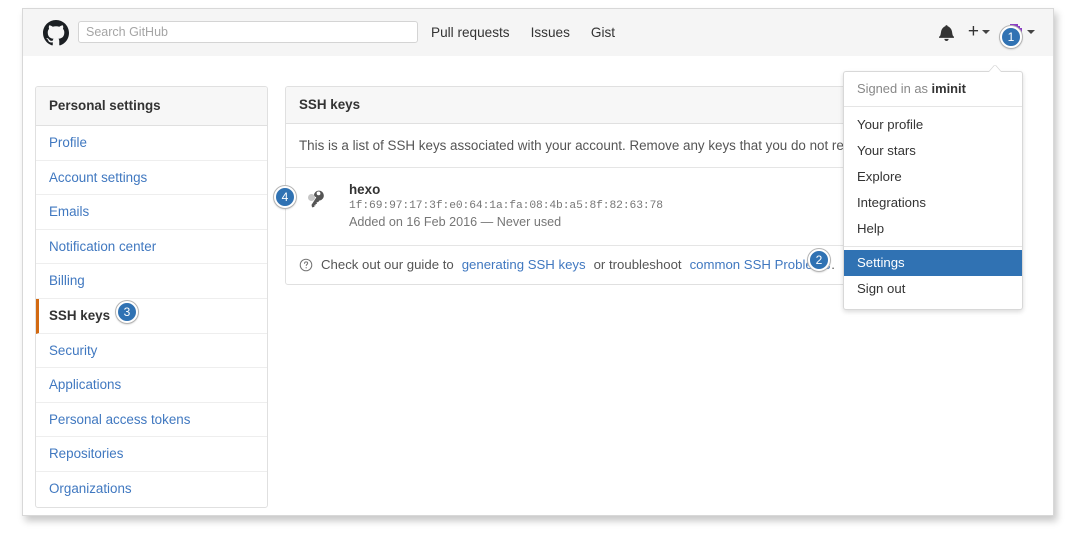 This screenshot has width=1074, height=539. I want to click on sidebar-item-ssh-keys: SSH keys, so click(151, 316).